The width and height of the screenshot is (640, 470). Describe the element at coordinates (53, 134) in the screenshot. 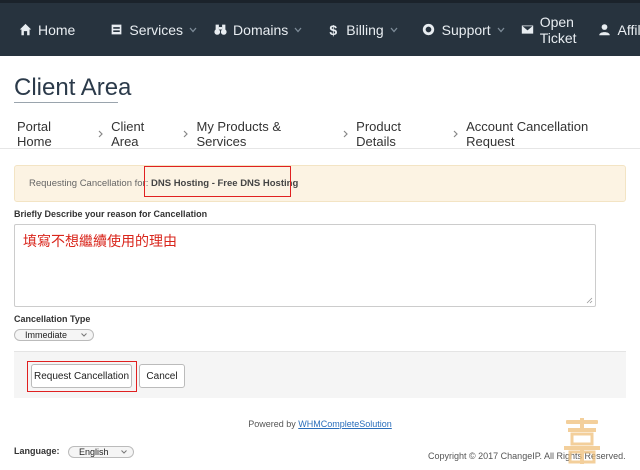

I see `breadcrumb-portal-home: Portal Home` at that location.